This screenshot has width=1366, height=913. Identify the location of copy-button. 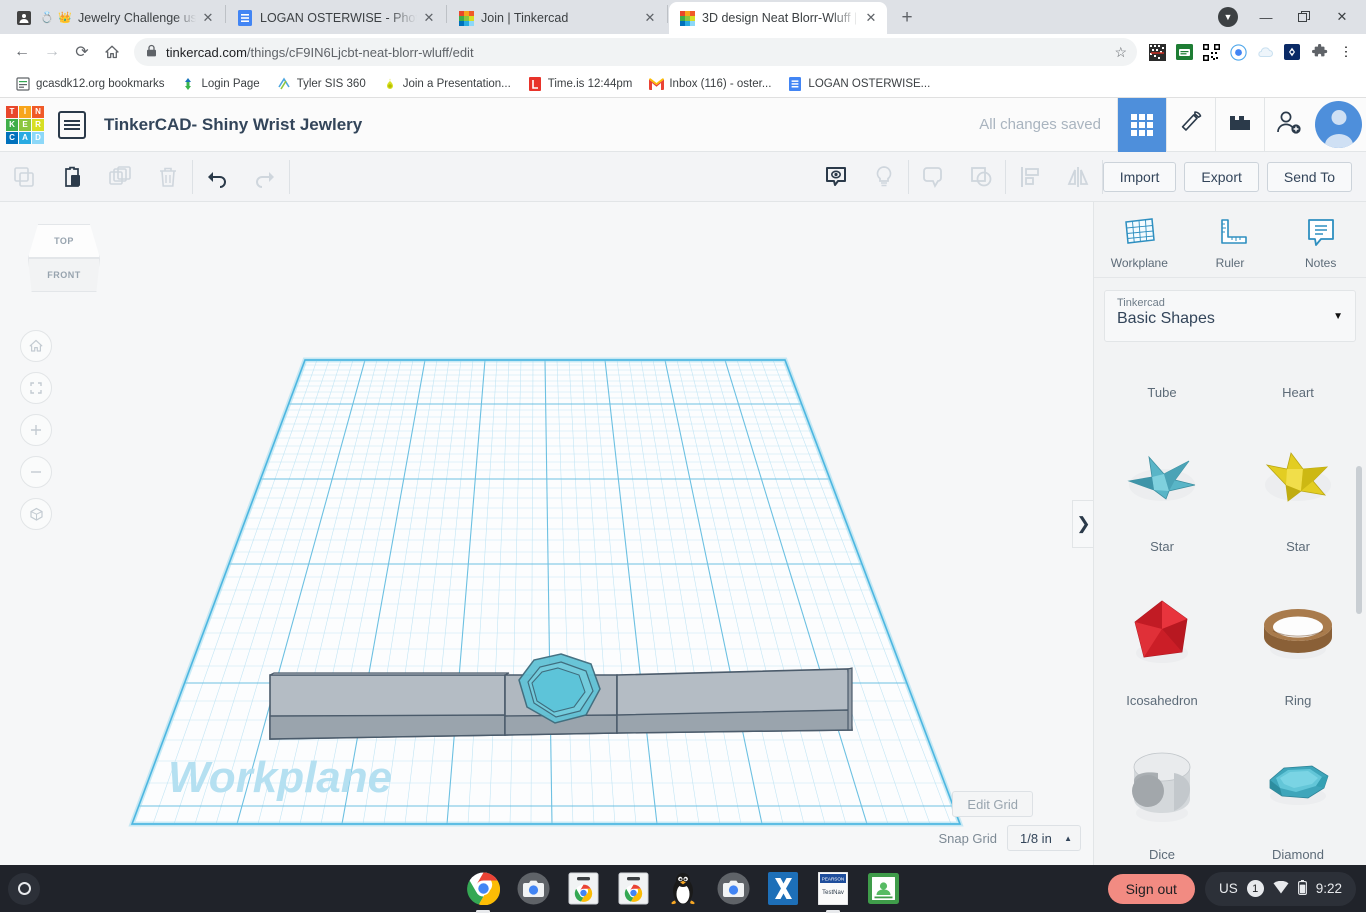
(24, 177).